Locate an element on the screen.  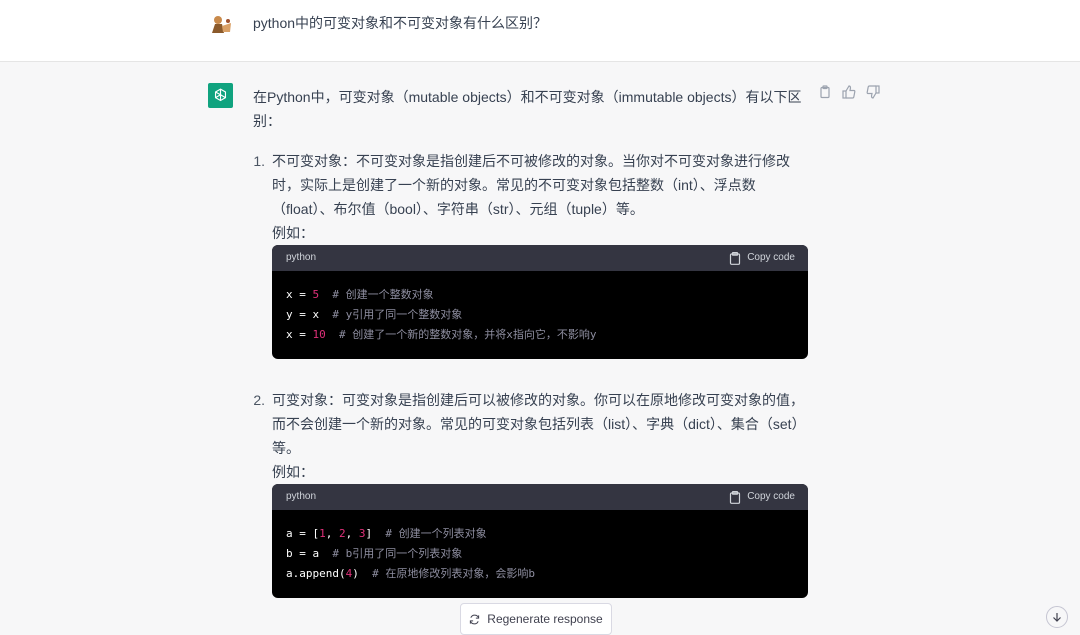
code-line: x = 5 # 创建一个整数对象 is located at coordinates (360, 294).